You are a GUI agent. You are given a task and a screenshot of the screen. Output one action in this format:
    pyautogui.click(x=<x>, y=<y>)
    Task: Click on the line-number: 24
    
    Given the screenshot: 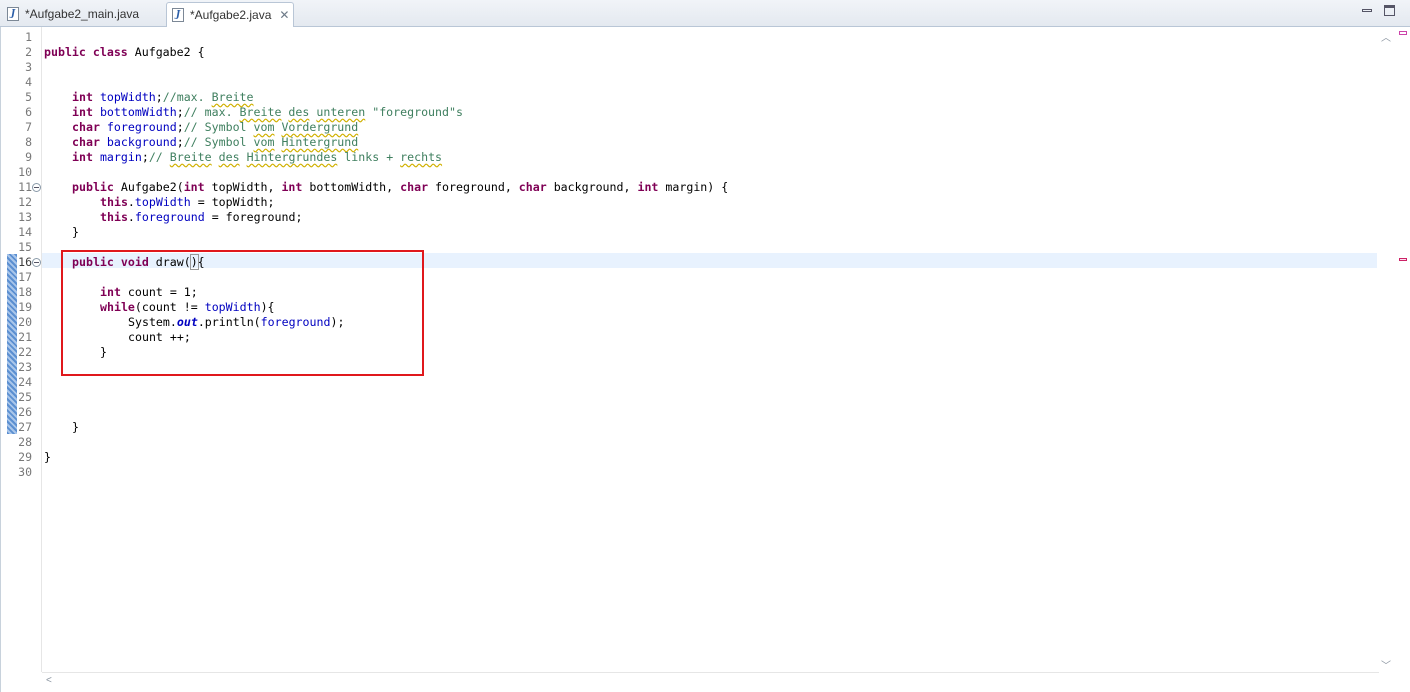 What is the action you would take?
    pyautogui.click(x=25, y=382)
    